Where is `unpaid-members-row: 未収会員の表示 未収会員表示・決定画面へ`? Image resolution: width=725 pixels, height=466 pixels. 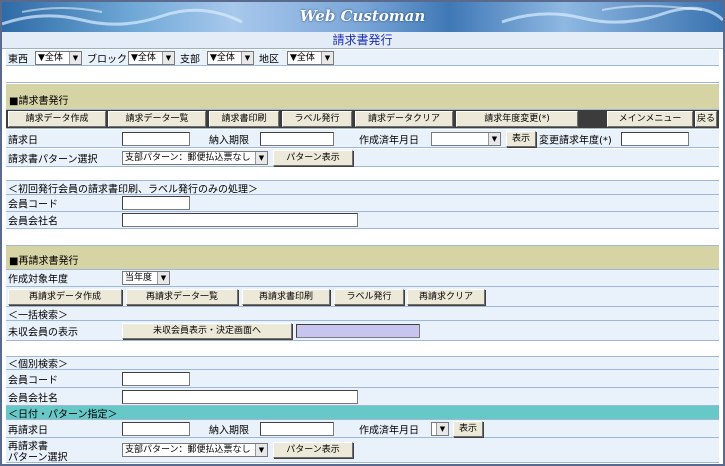
unpaid-members-row: 未収会員の表示 未収会員表示・決定画面へ is located at coordinates (362, 331).